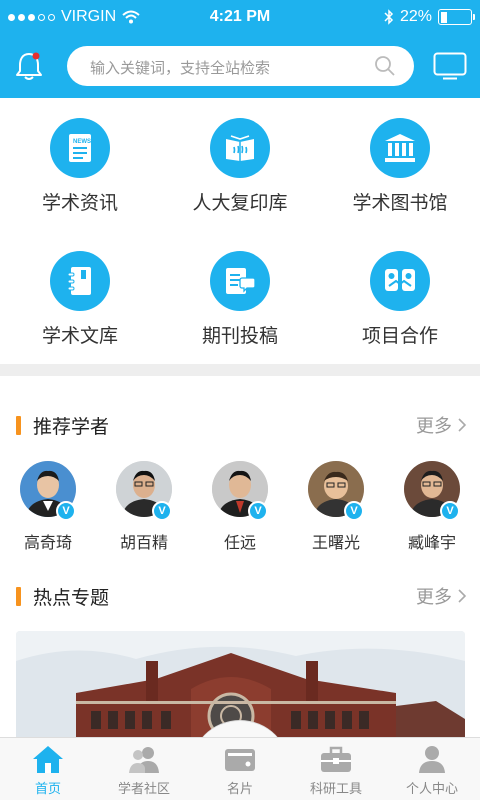 Image resolution: width=480 pixels, height=800 pixels. I want to click on scholar-name: 高奇琦, so click(47, 542).